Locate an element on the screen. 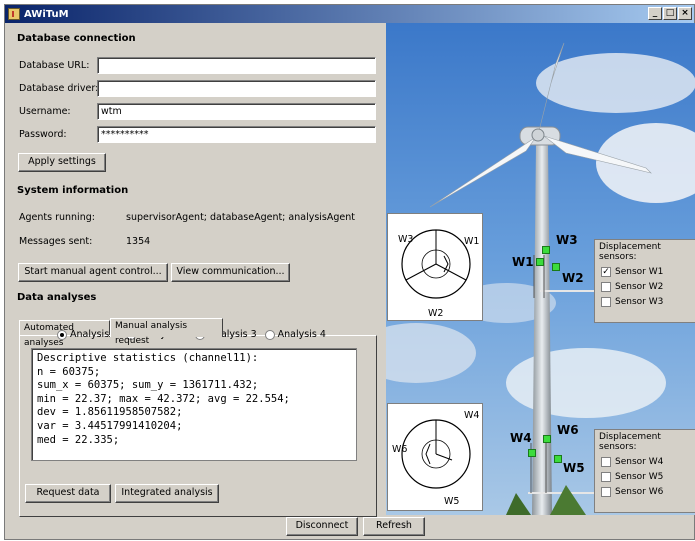 Image resolution: width=695 pixels, height=541 pixels. username-label: Username: is located at coordinates (45, 111).